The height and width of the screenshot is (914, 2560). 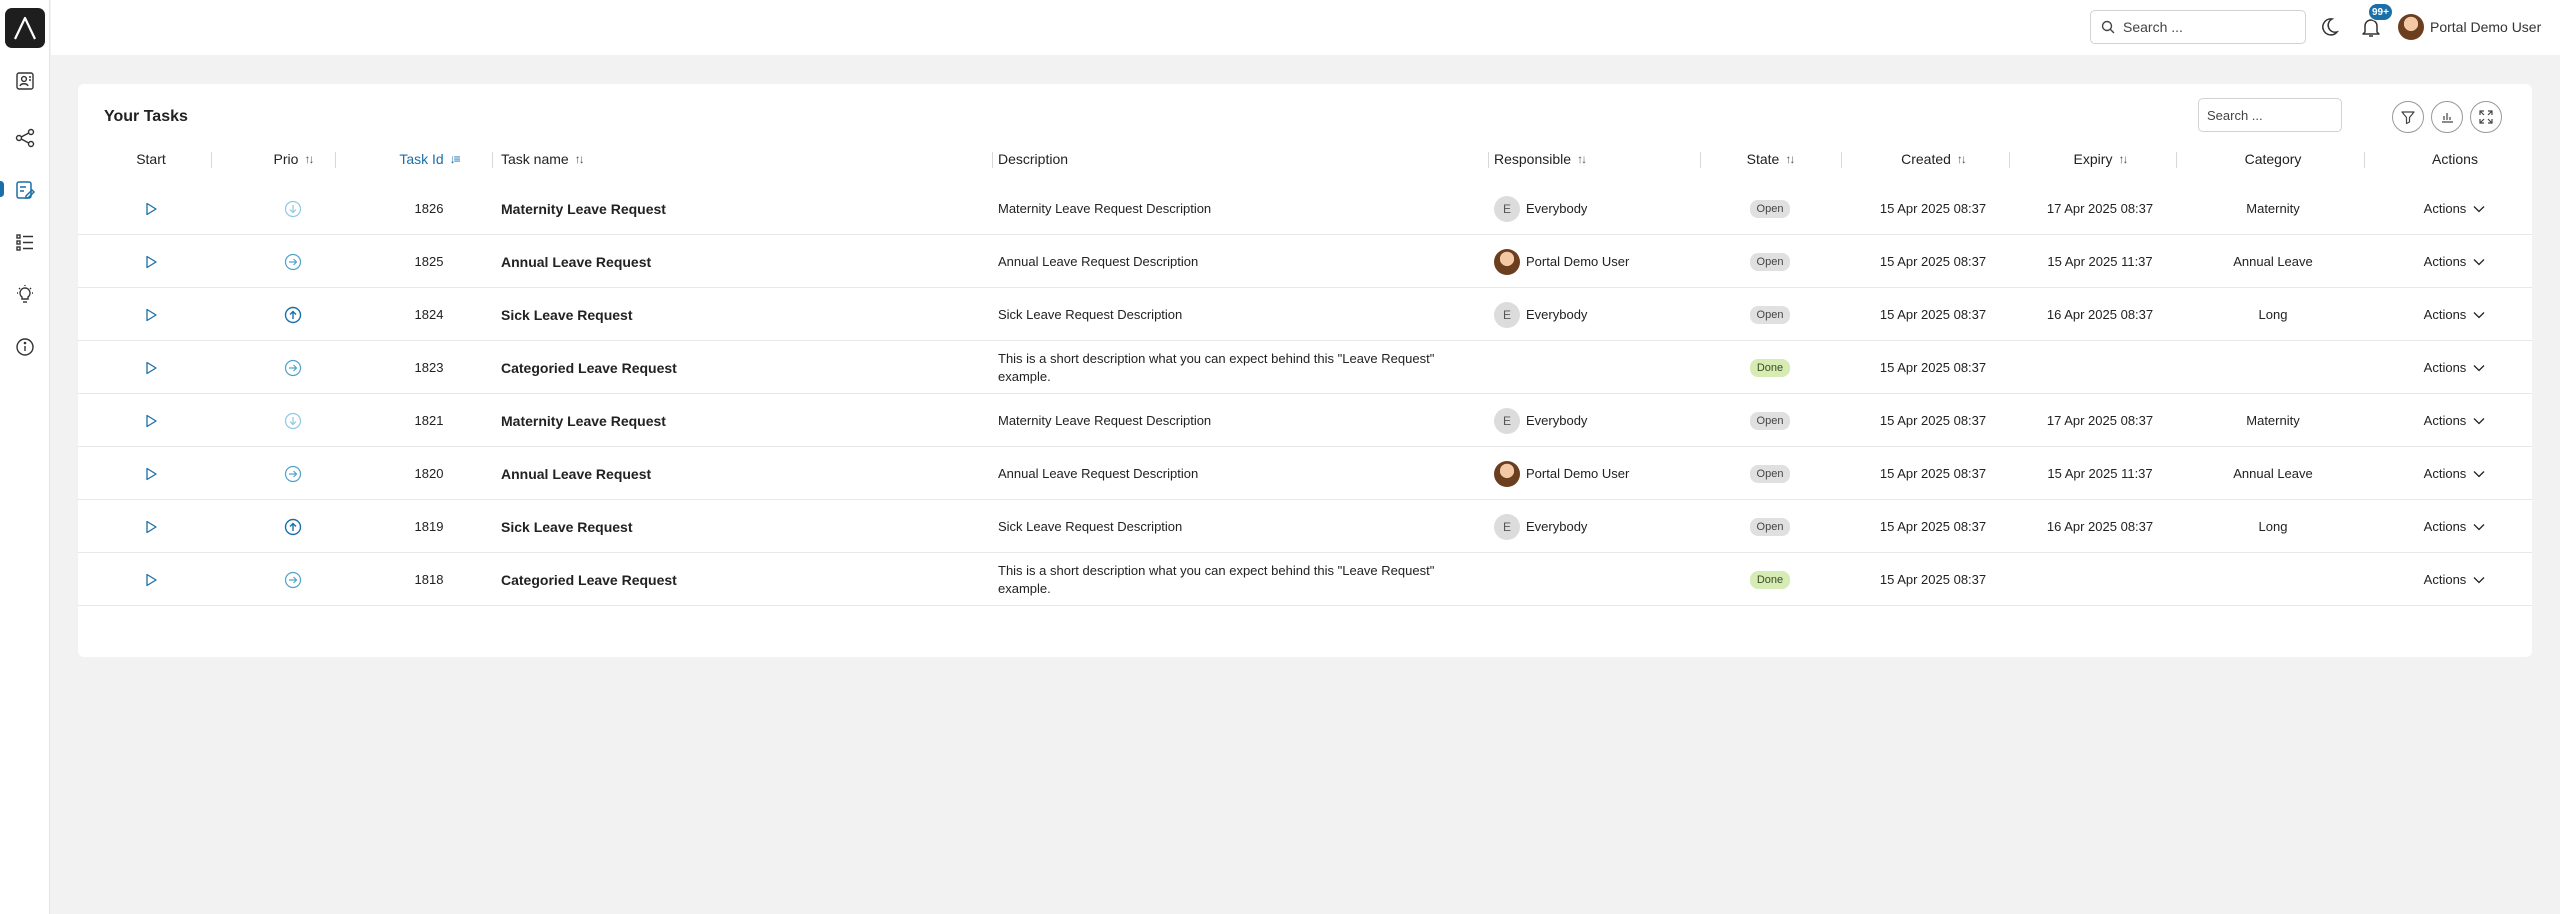 What do you see at coordinates (2100, 367) in the screenshot?
I see `expiry-date` at bounding box center [2100, 367].